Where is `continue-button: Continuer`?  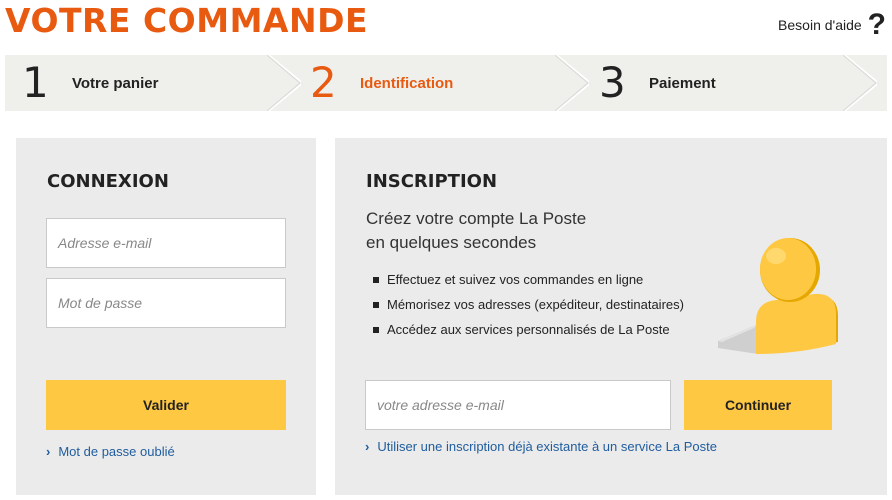 continue-button: Continuer is located at coordinates (758, 405).